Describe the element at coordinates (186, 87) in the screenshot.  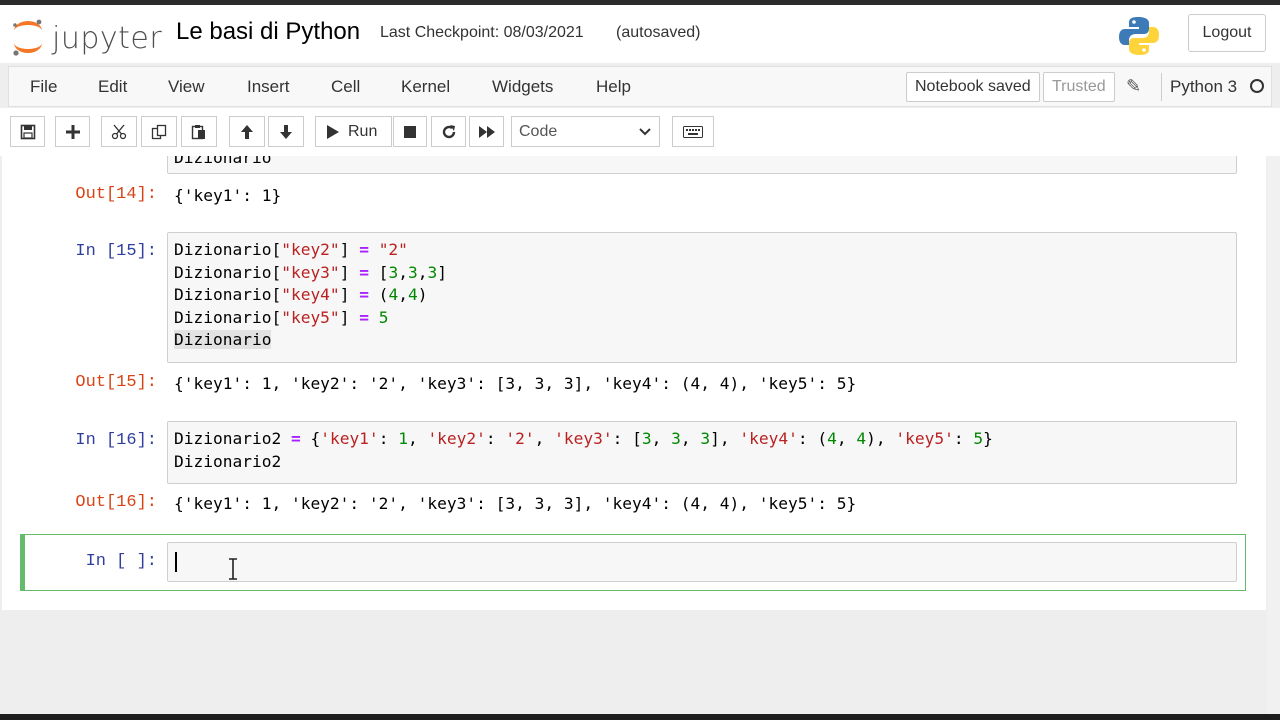
I see `menu-view: View` at that location.